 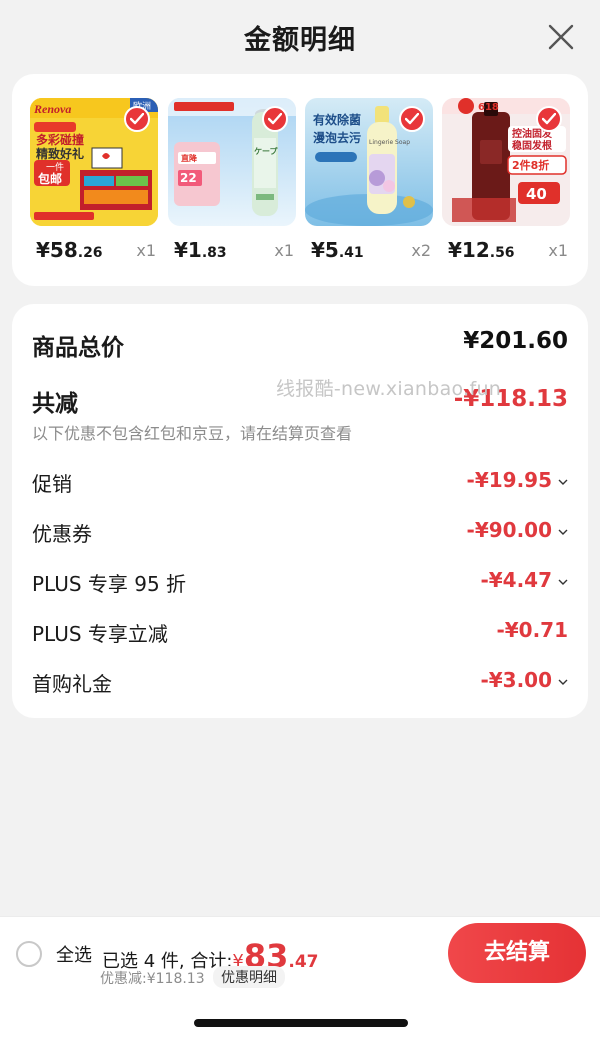 What do you see at coordinates (266, 151) in the screenshot?
I see `product-image-text: ケープ` at bounding box center [266, 151].